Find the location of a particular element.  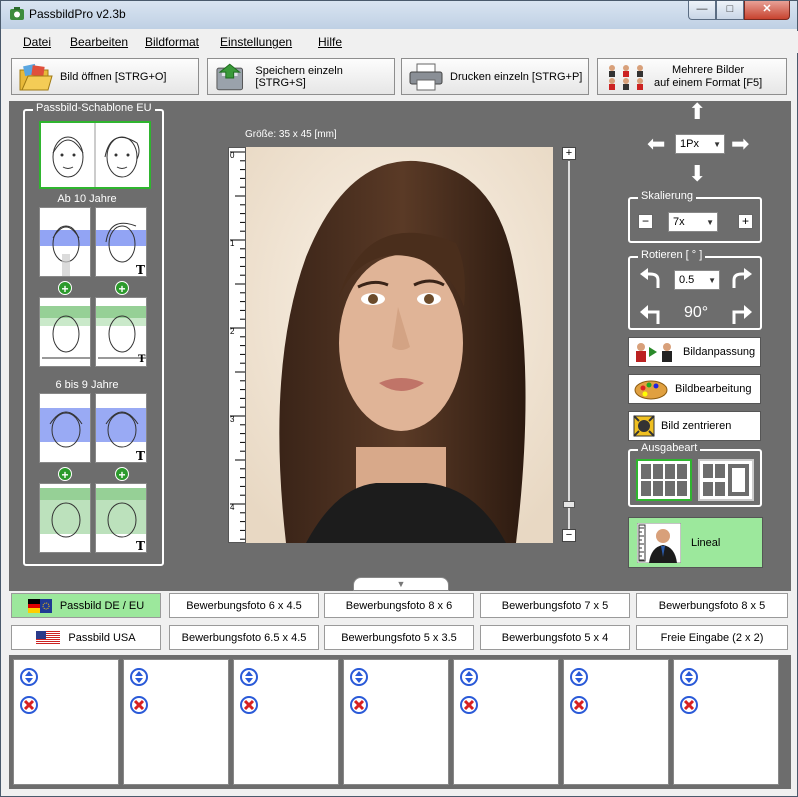

format-passbild-de-eu: Passbild DE / EU is located at coordinates (86, 605).